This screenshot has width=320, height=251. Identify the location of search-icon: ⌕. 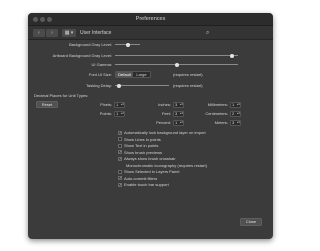
(207, 33).